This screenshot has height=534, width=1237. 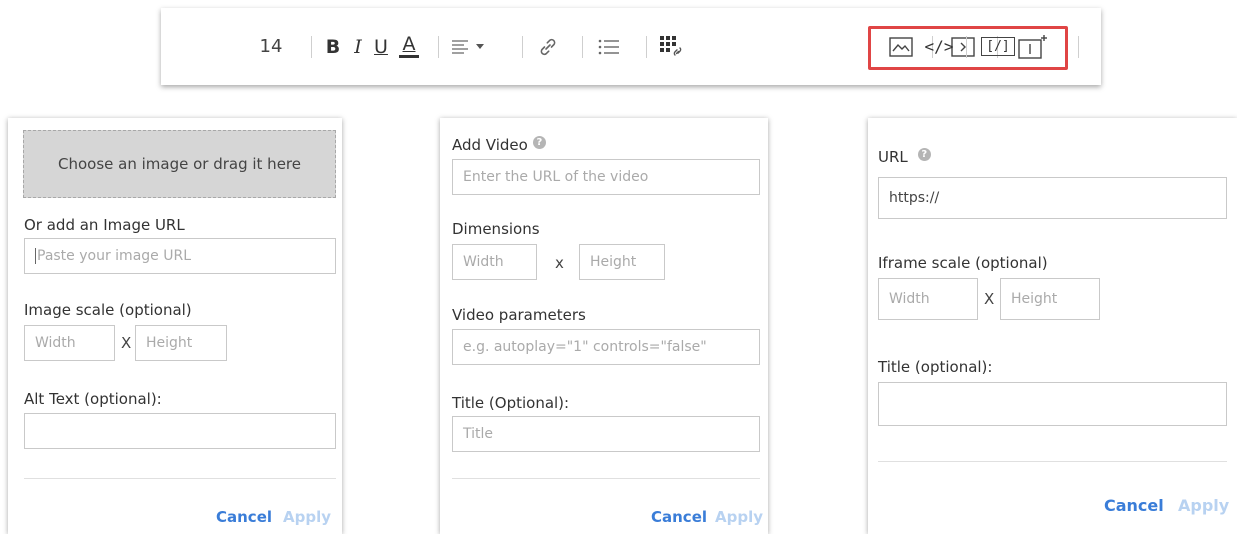 I want to click on video-params-input: e.g. autoplay="1" controls="false", so click(x=606, y=347).